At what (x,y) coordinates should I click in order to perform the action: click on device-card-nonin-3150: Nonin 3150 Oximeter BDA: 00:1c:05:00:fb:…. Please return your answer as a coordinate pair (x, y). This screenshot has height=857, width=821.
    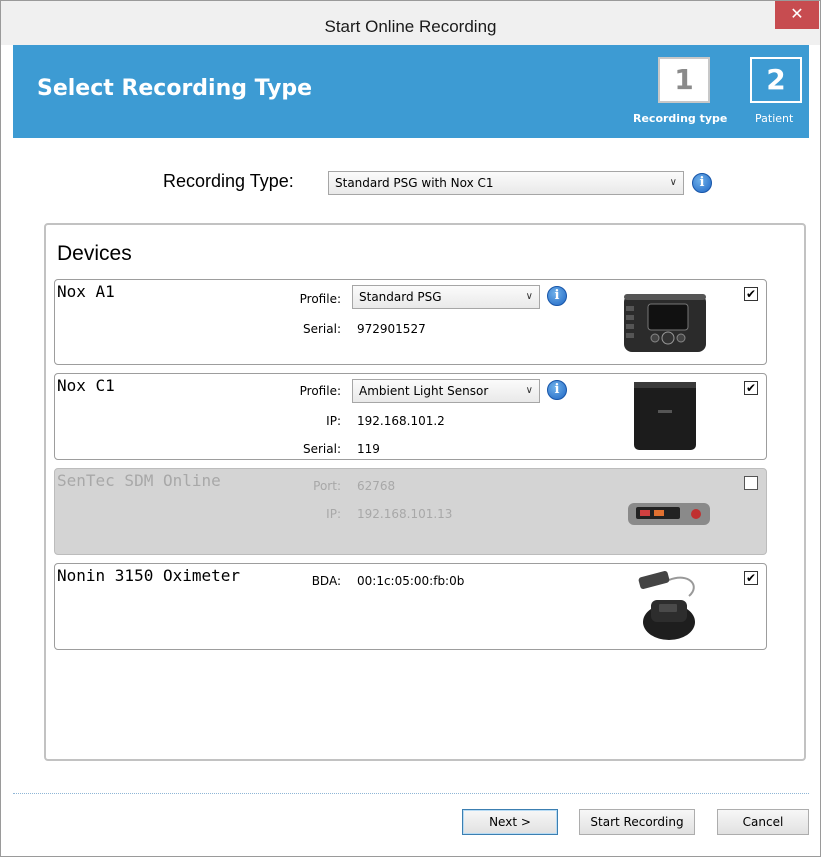
    Looking at the image, I should click on (410, 606).